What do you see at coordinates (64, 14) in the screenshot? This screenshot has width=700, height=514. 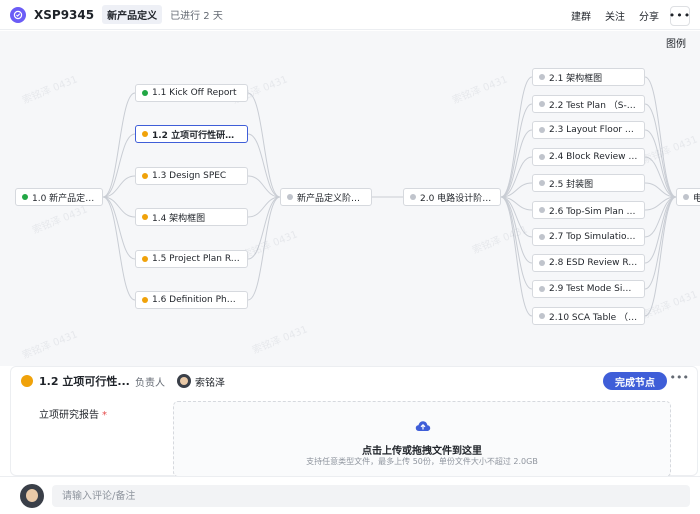 I see `project-id: XSP9345` at bounding box center [64, 14].